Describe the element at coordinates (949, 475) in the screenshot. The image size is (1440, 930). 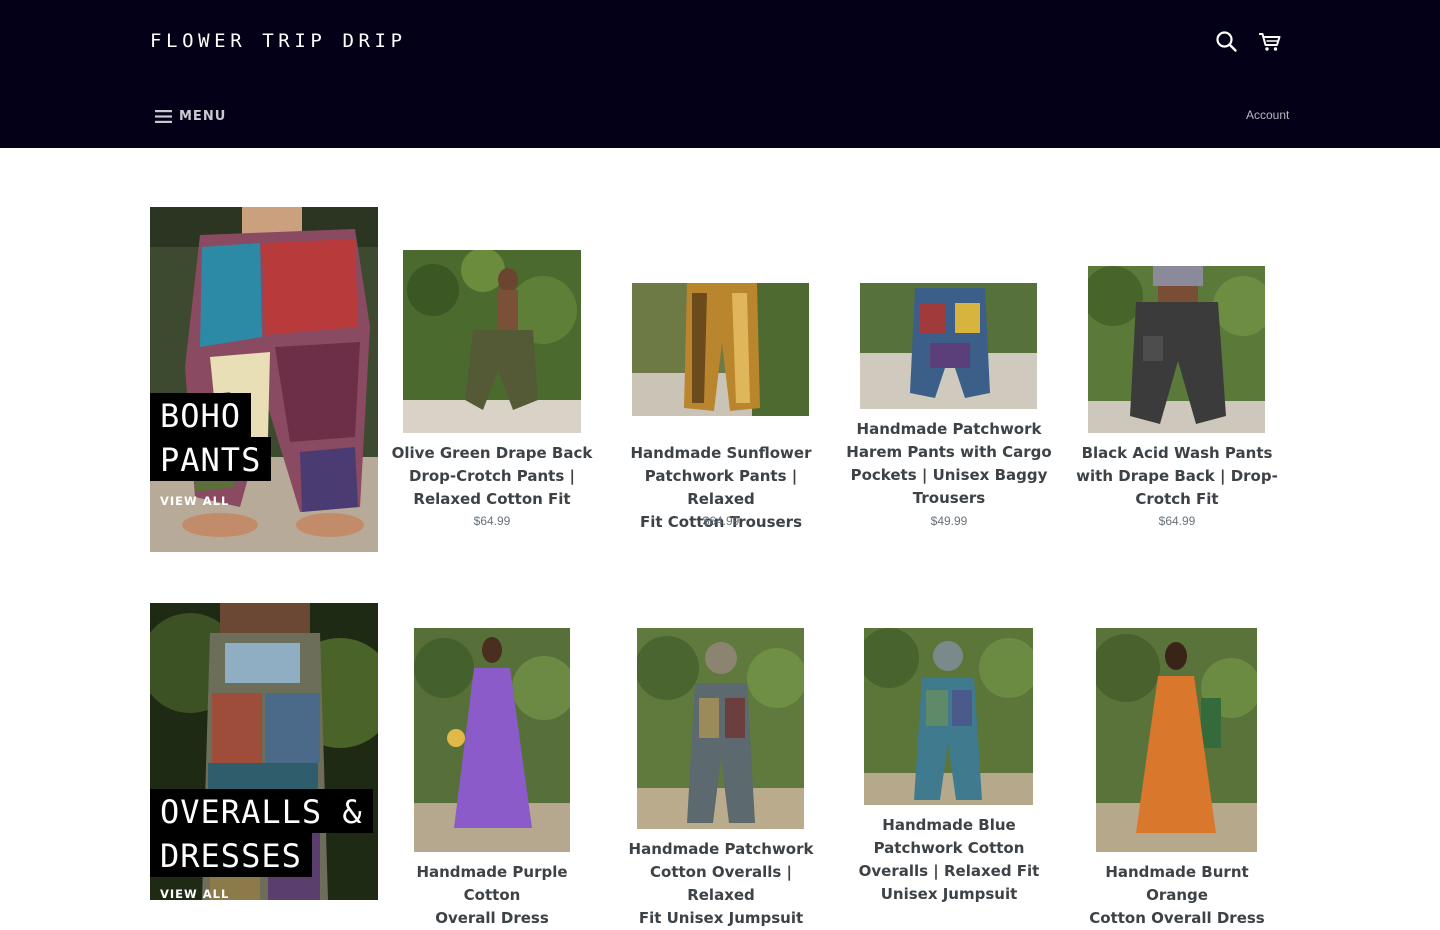
I see `product-title-line: Pockets | Unisex Baggy` at that location.